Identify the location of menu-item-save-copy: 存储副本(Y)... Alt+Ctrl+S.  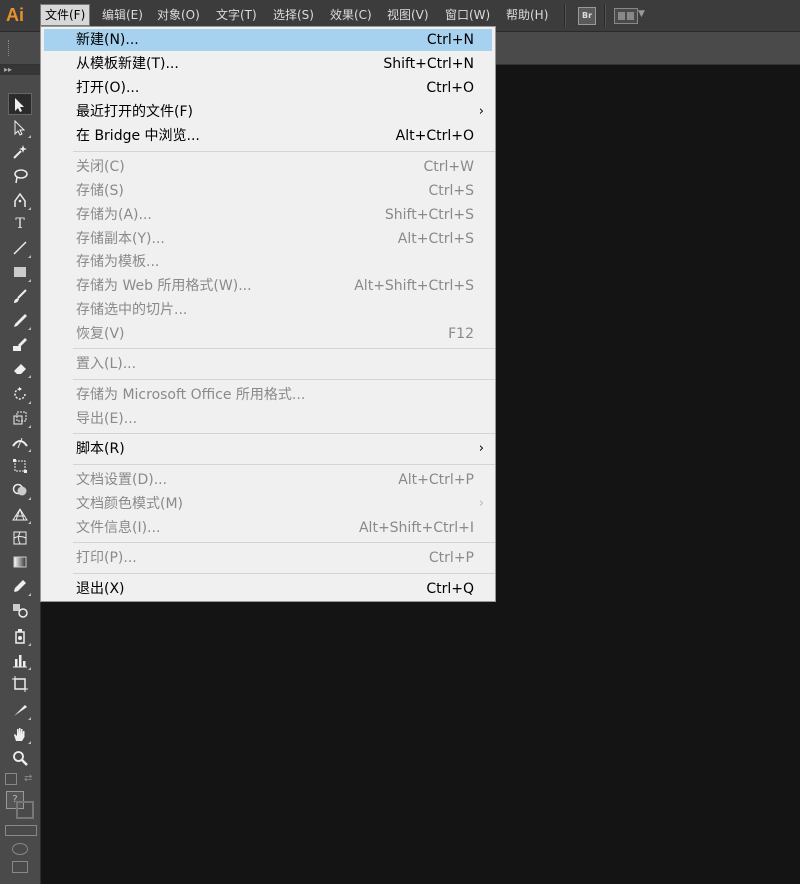
(268, 239).